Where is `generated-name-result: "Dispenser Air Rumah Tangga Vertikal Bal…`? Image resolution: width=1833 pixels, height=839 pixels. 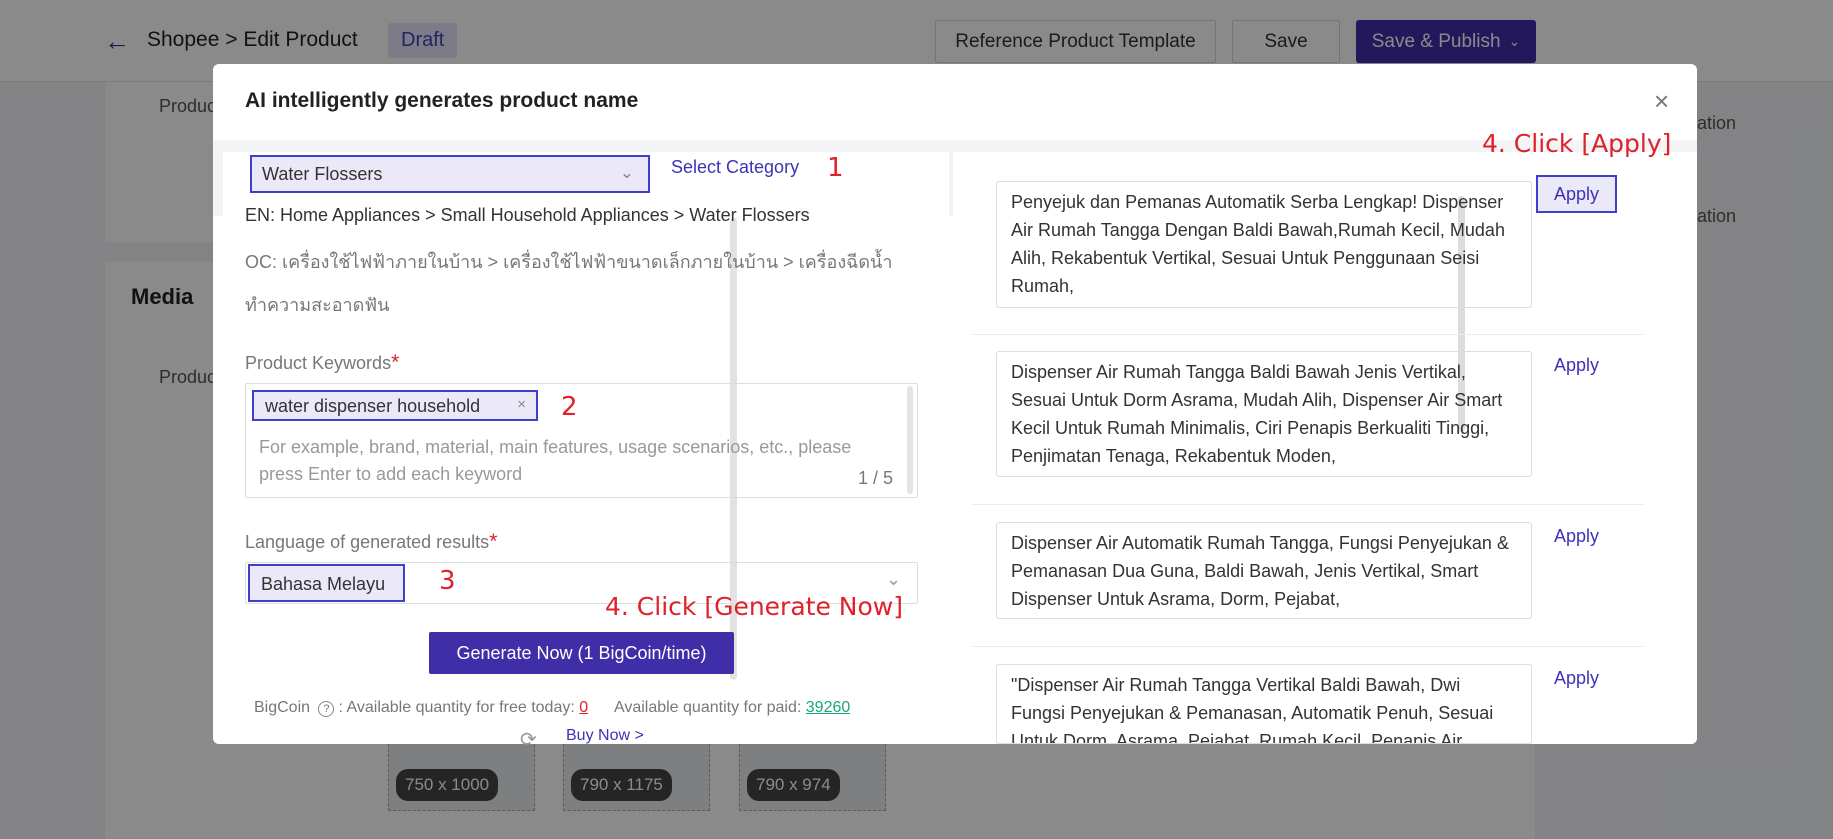 generated-name-result: "Dispenser Air Rumah Tangga Vertikal Bal… is located at coordinates (1264, 704).